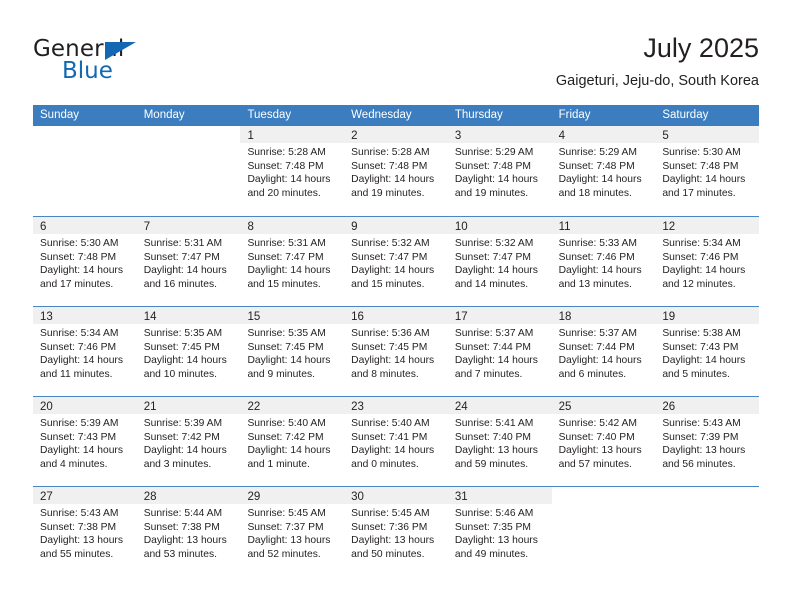  Describe the element at coordinates (491, 464) in the screenshot. I see `daylight-text-cont: and 59 minutes.` at that location.